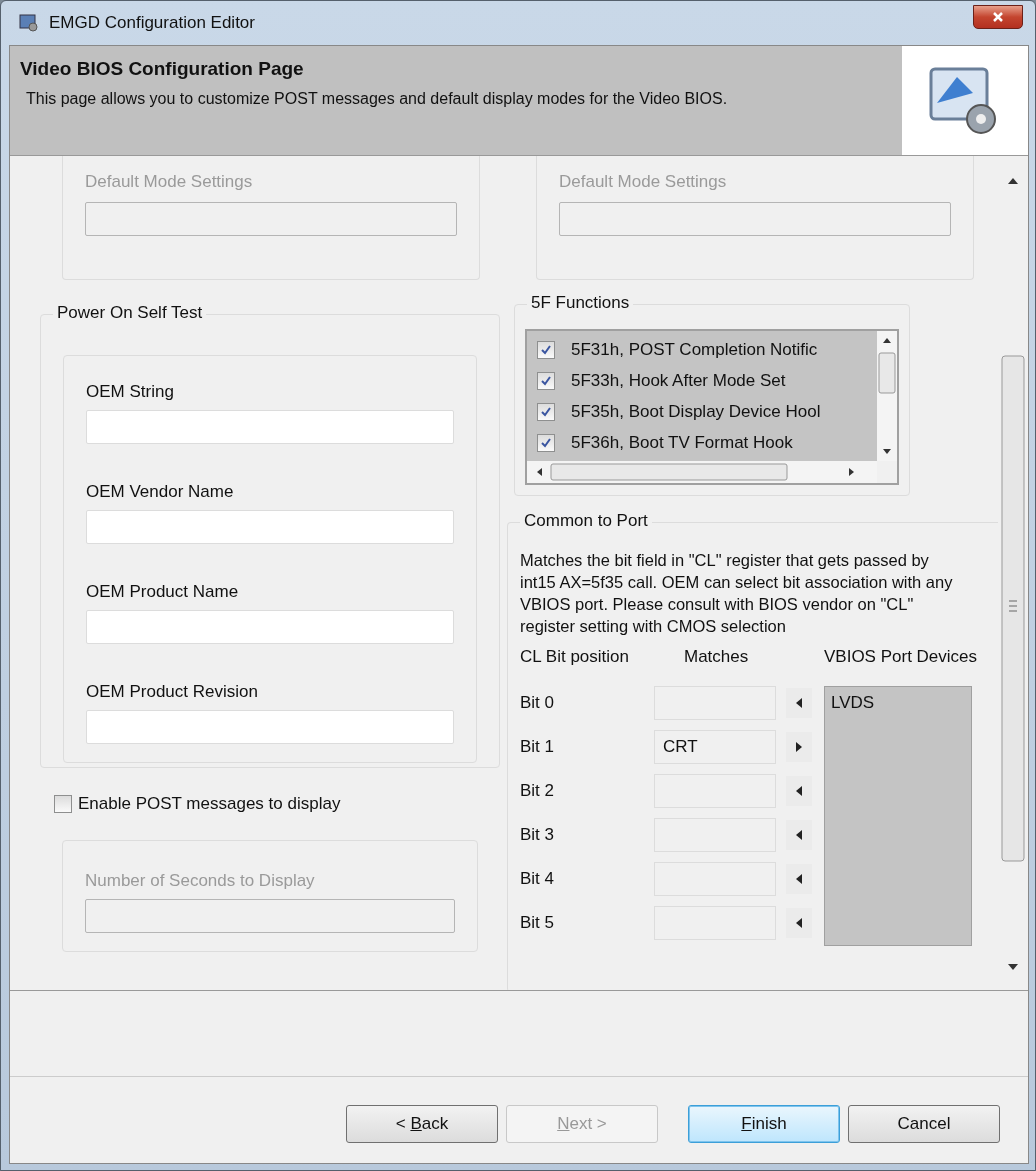 The height and width of the screenshot is (1171, 1036). What do you see at coordinates (696, 411) in the screenshot?
I see `list-item: 5F35h, Boot Display Device Hool` at bounding box center [696, 411].